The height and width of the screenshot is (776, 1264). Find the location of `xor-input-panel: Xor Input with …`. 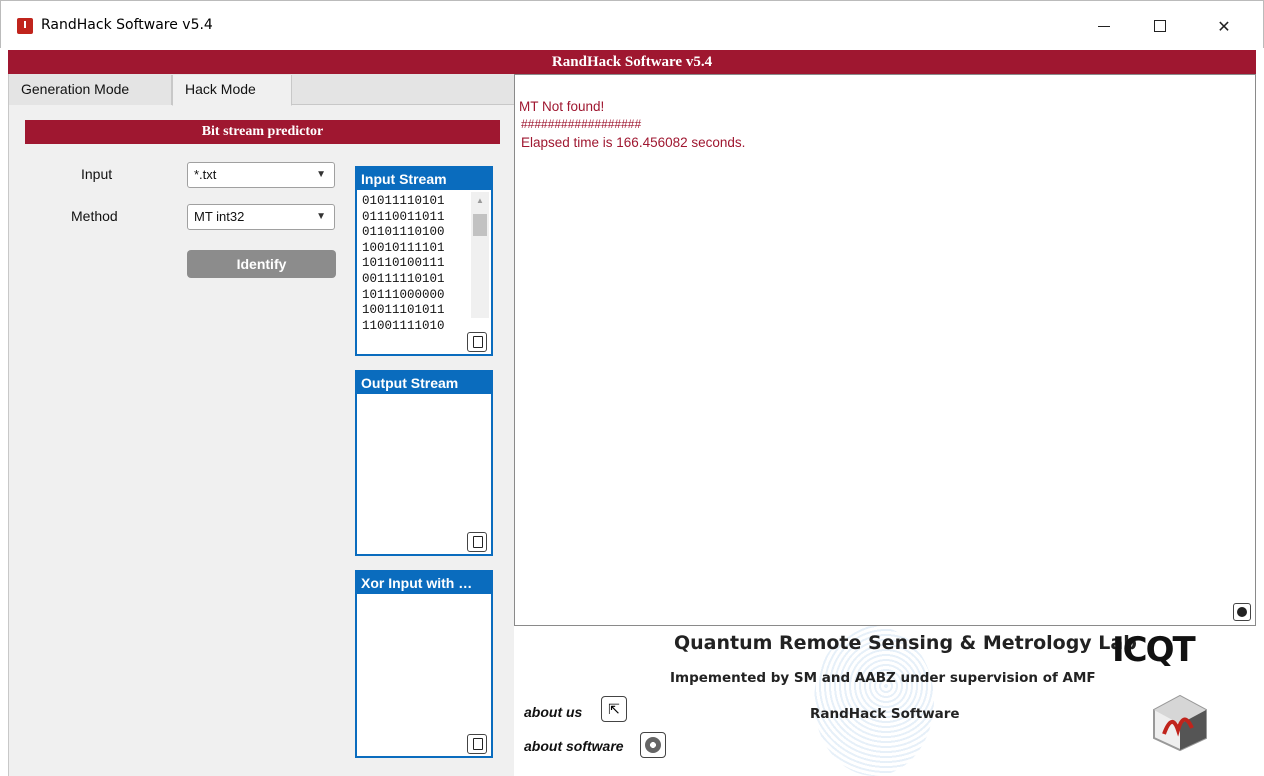

xor-input-panel: Xor Input with … is located at coordinates (424, 664).